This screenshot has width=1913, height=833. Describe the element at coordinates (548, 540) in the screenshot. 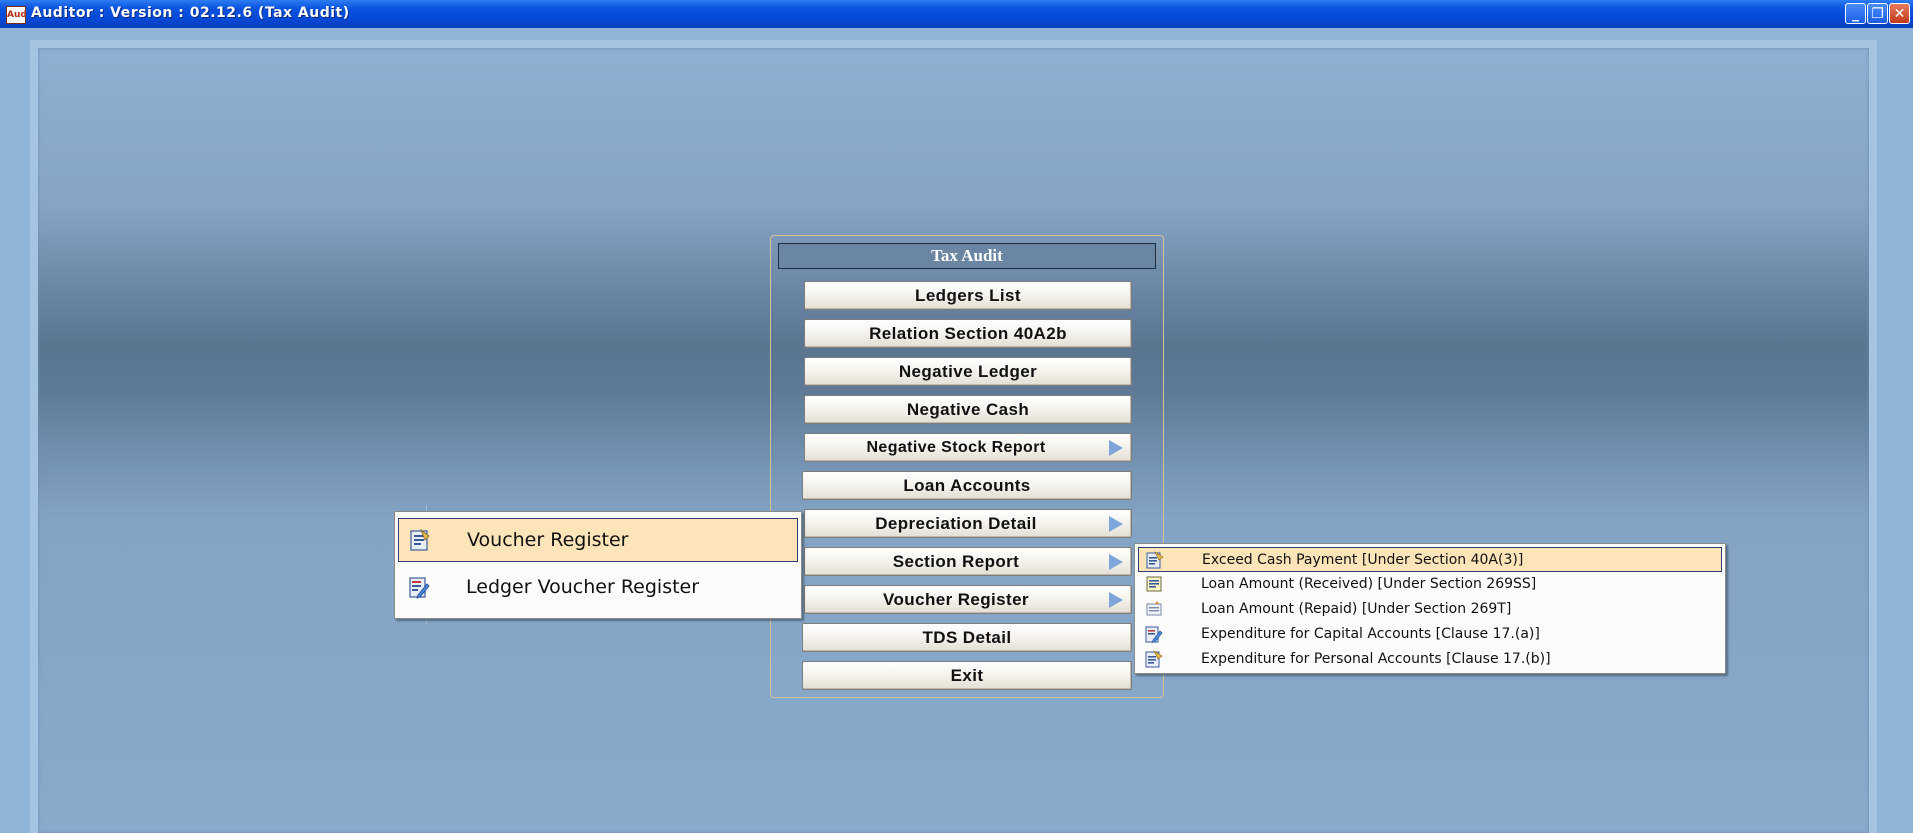

I see `menu-item-label: Voucher Register` at that location.